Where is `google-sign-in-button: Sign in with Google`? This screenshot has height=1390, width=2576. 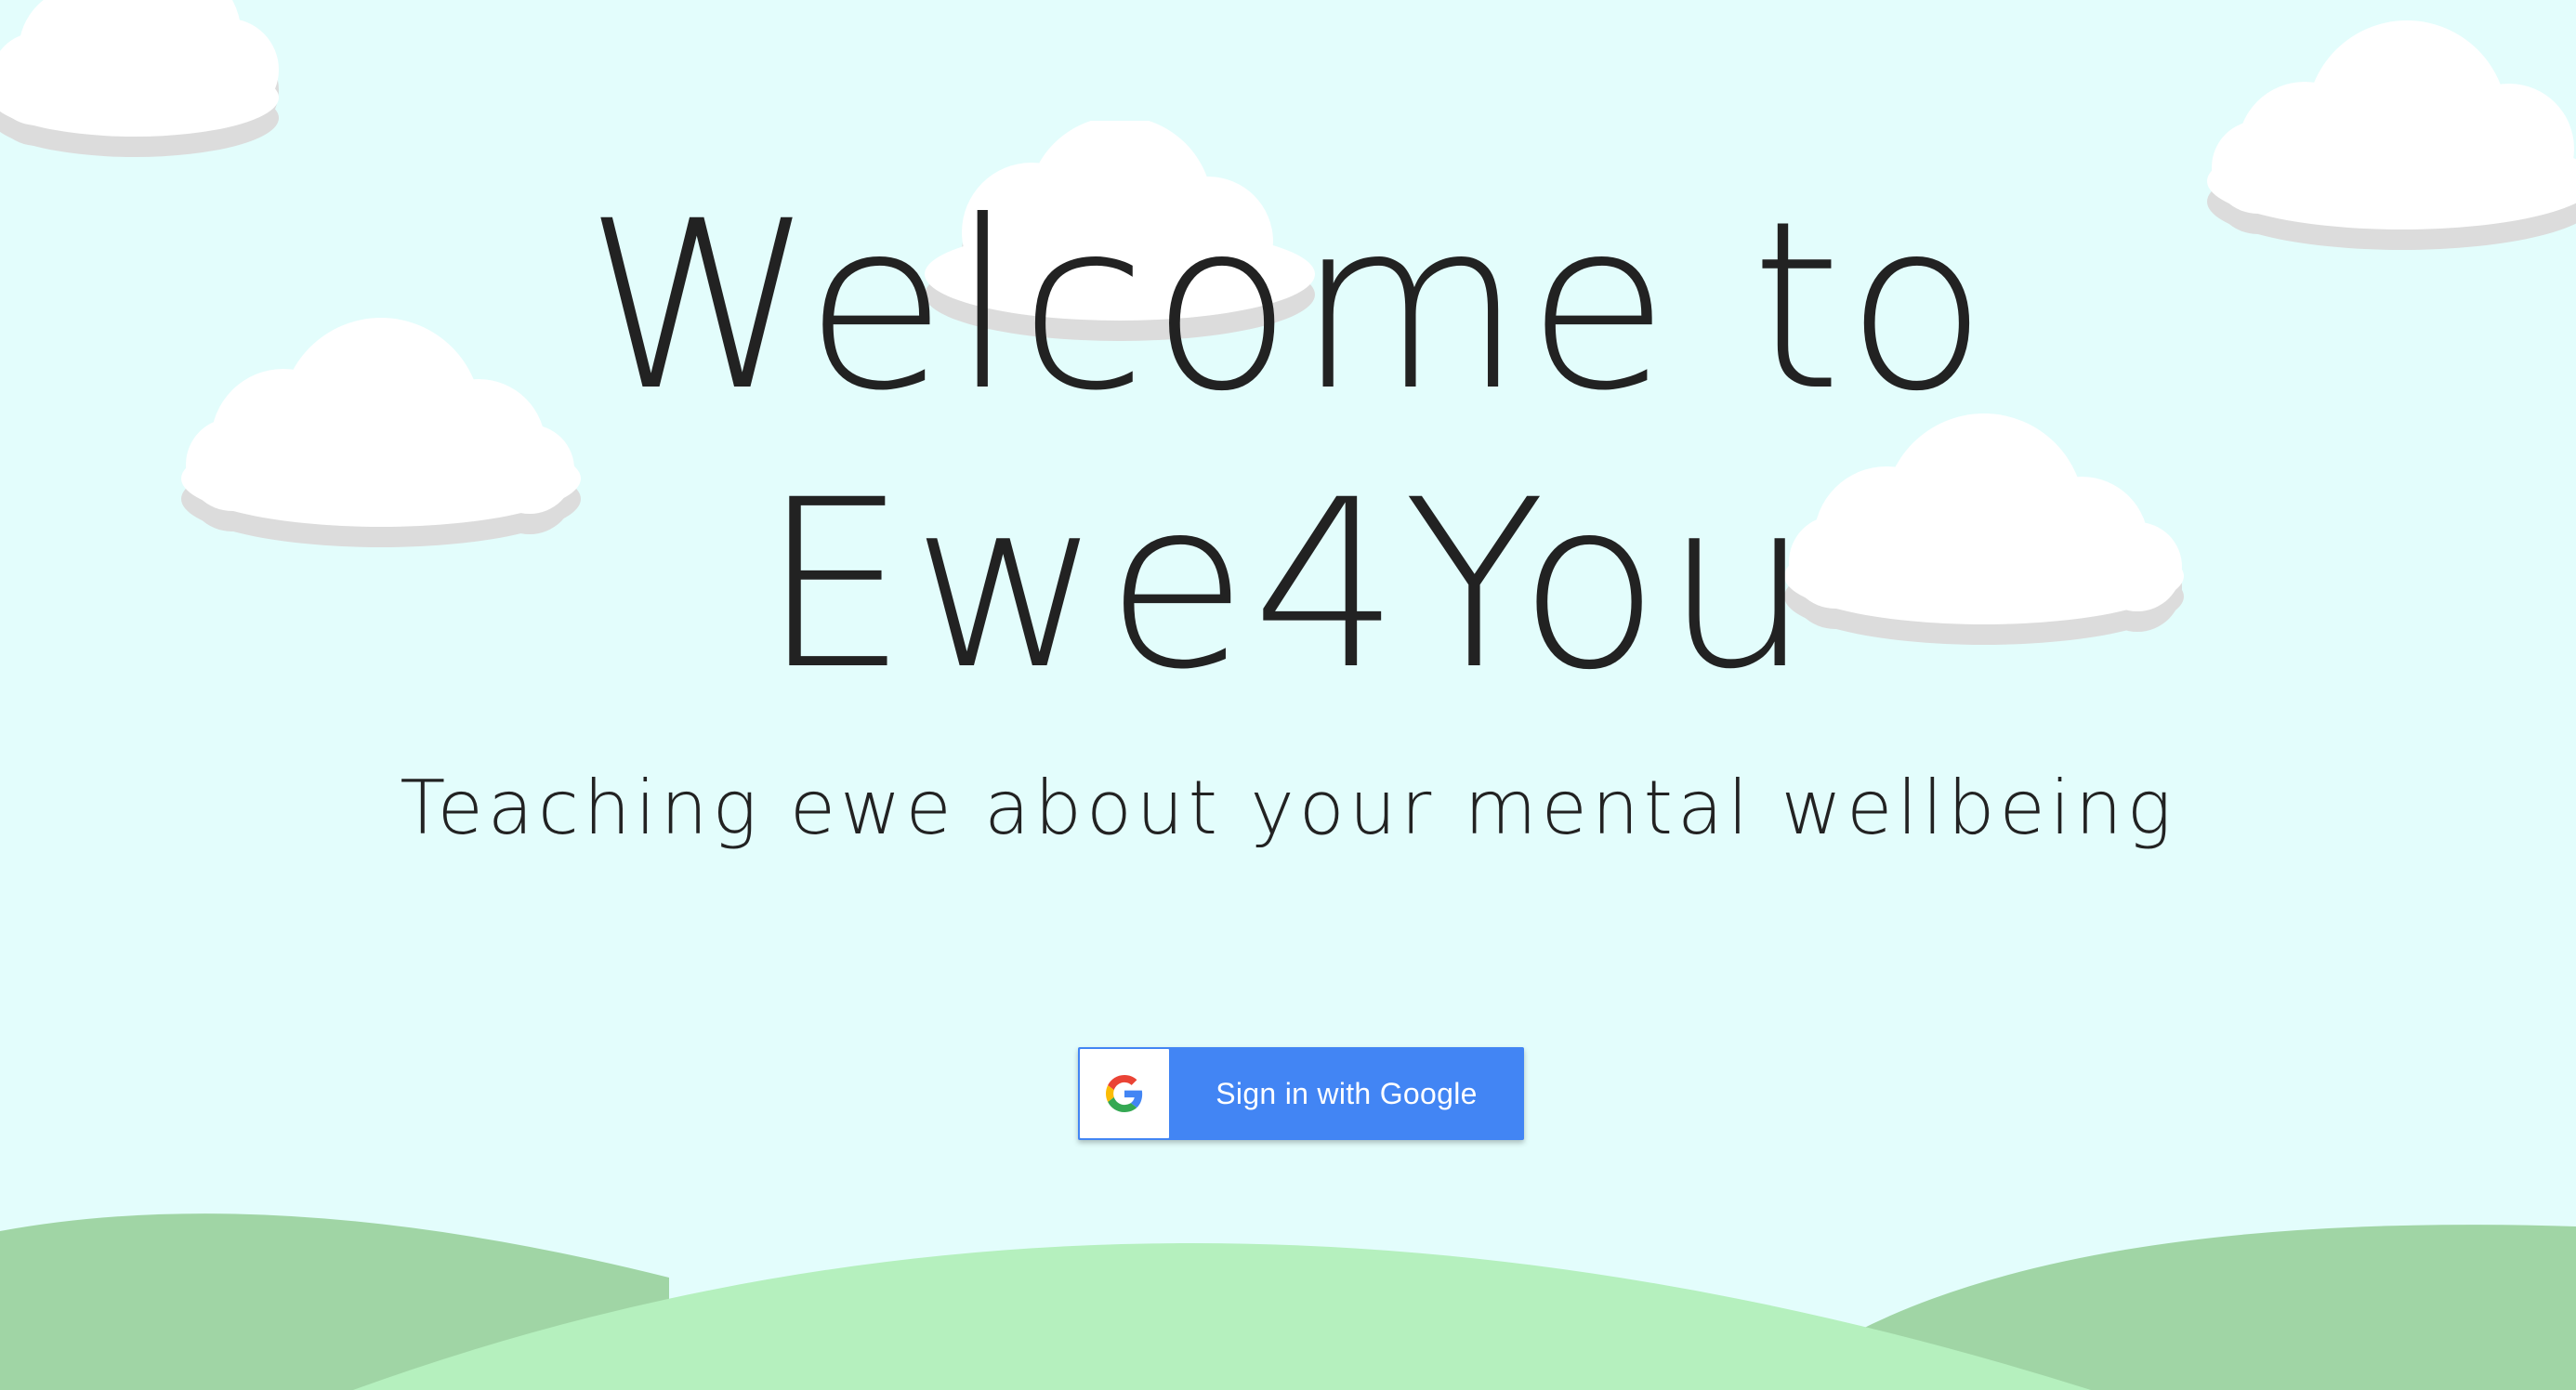 google-sign-in-button: Sign in with Google is located at coordinates (1301, 1093).